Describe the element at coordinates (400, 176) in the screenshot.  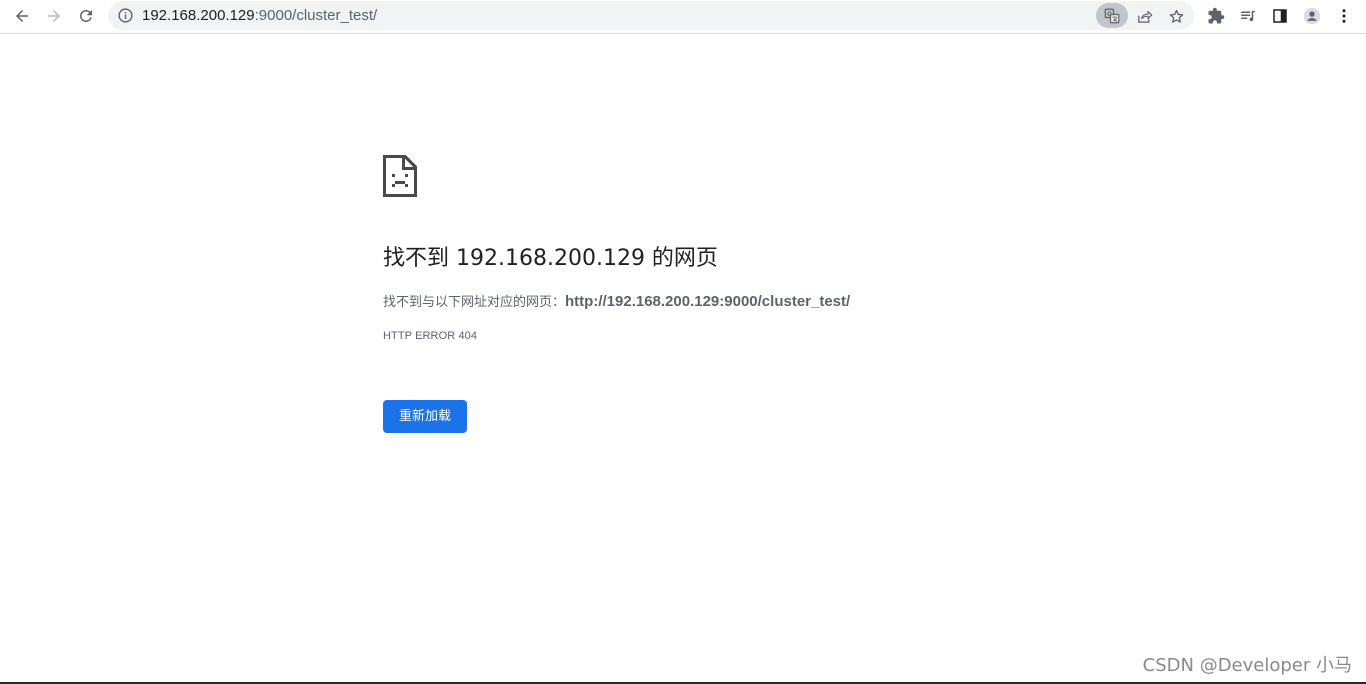
I see `sad-document-icon` at that location.